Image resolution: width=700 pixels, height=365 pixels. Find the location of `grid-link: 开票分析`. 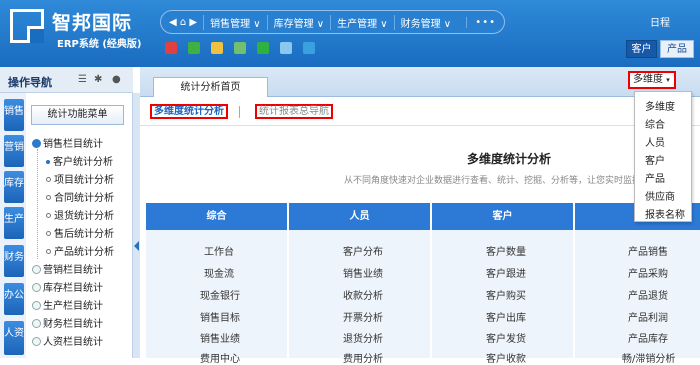

grid-link: 开票分析 is located at coordinates (363, 316).